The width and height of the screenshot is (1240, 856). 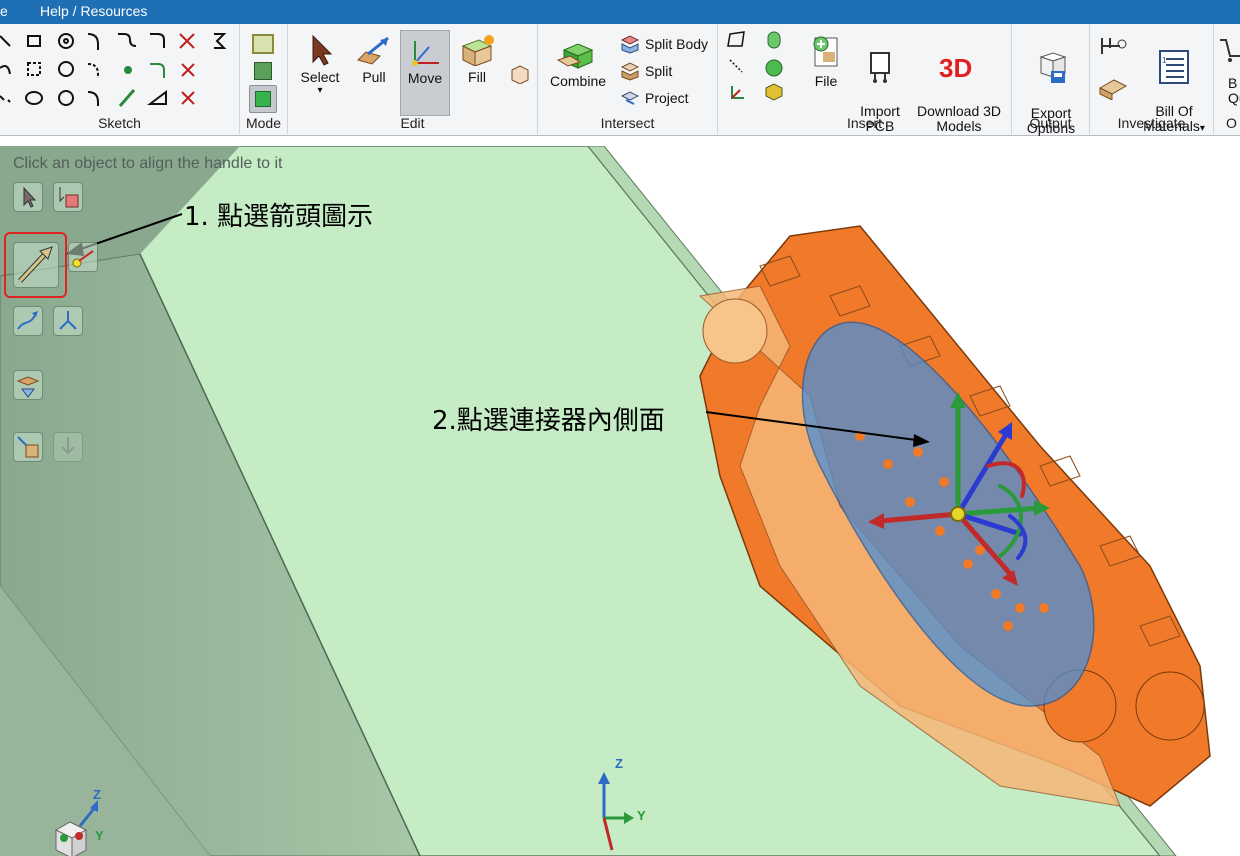 I want to click on move-along-trajectory-button, so click(x=28, y=321).